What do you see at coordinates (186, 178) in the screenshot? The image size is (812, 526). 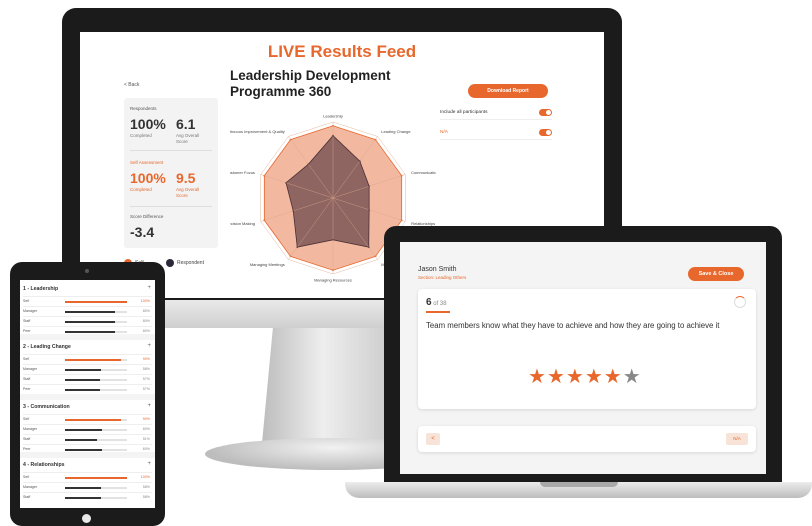 I see `self-avg: 9.5` at bounding box center [186, 178].